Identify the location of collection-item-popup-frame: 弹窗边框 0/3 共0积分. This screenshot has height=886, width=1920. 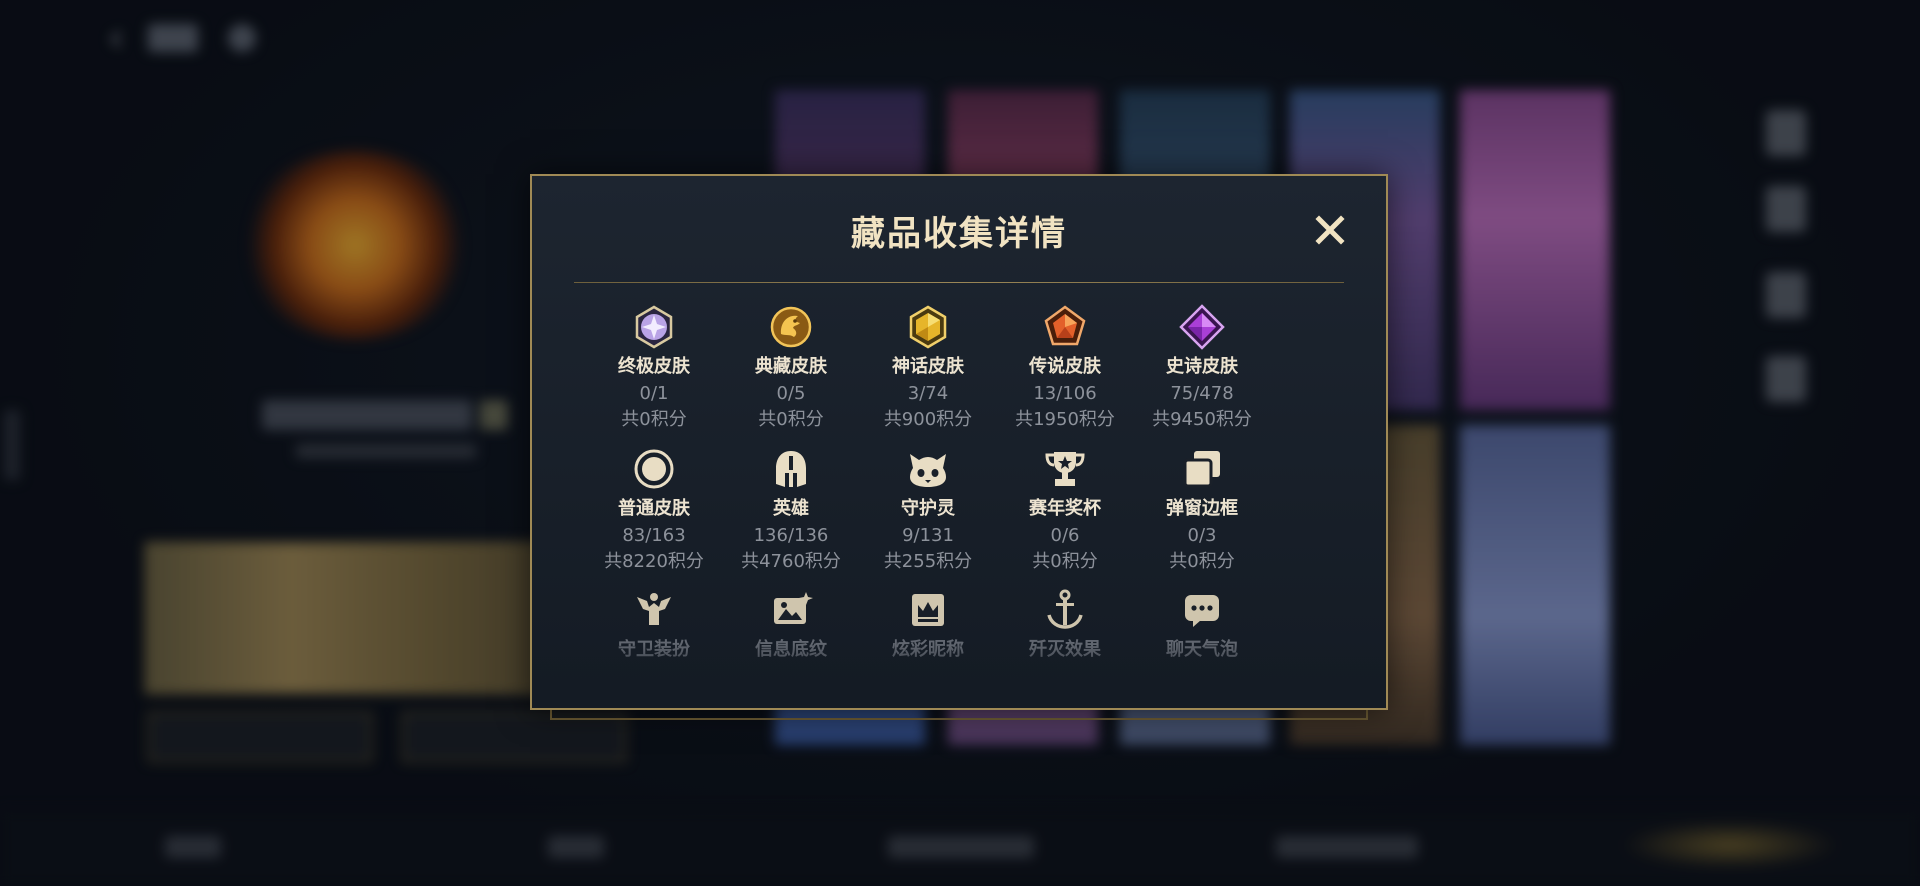
(1202, 509).